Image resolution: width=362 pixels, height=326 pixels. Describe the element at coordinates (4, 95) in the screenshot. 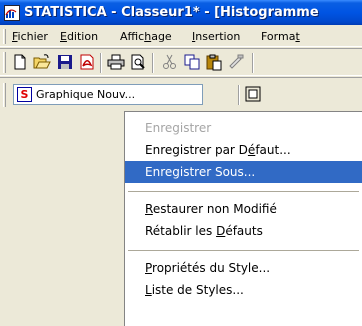

I see `style-toolbar-grip` at that location.